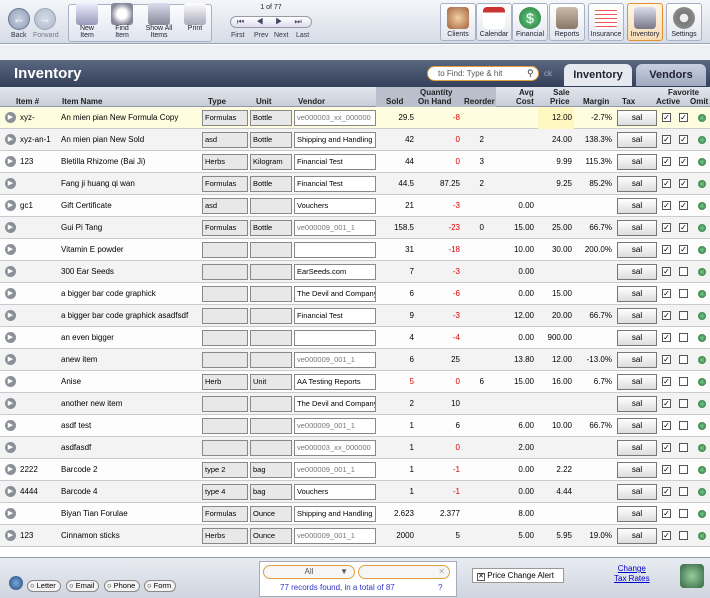 The height and width of the screenshot is (598, 710). Describe the element at coordinates (684, 22) in the screenshot. I see `module-settings: Settings` at that location.